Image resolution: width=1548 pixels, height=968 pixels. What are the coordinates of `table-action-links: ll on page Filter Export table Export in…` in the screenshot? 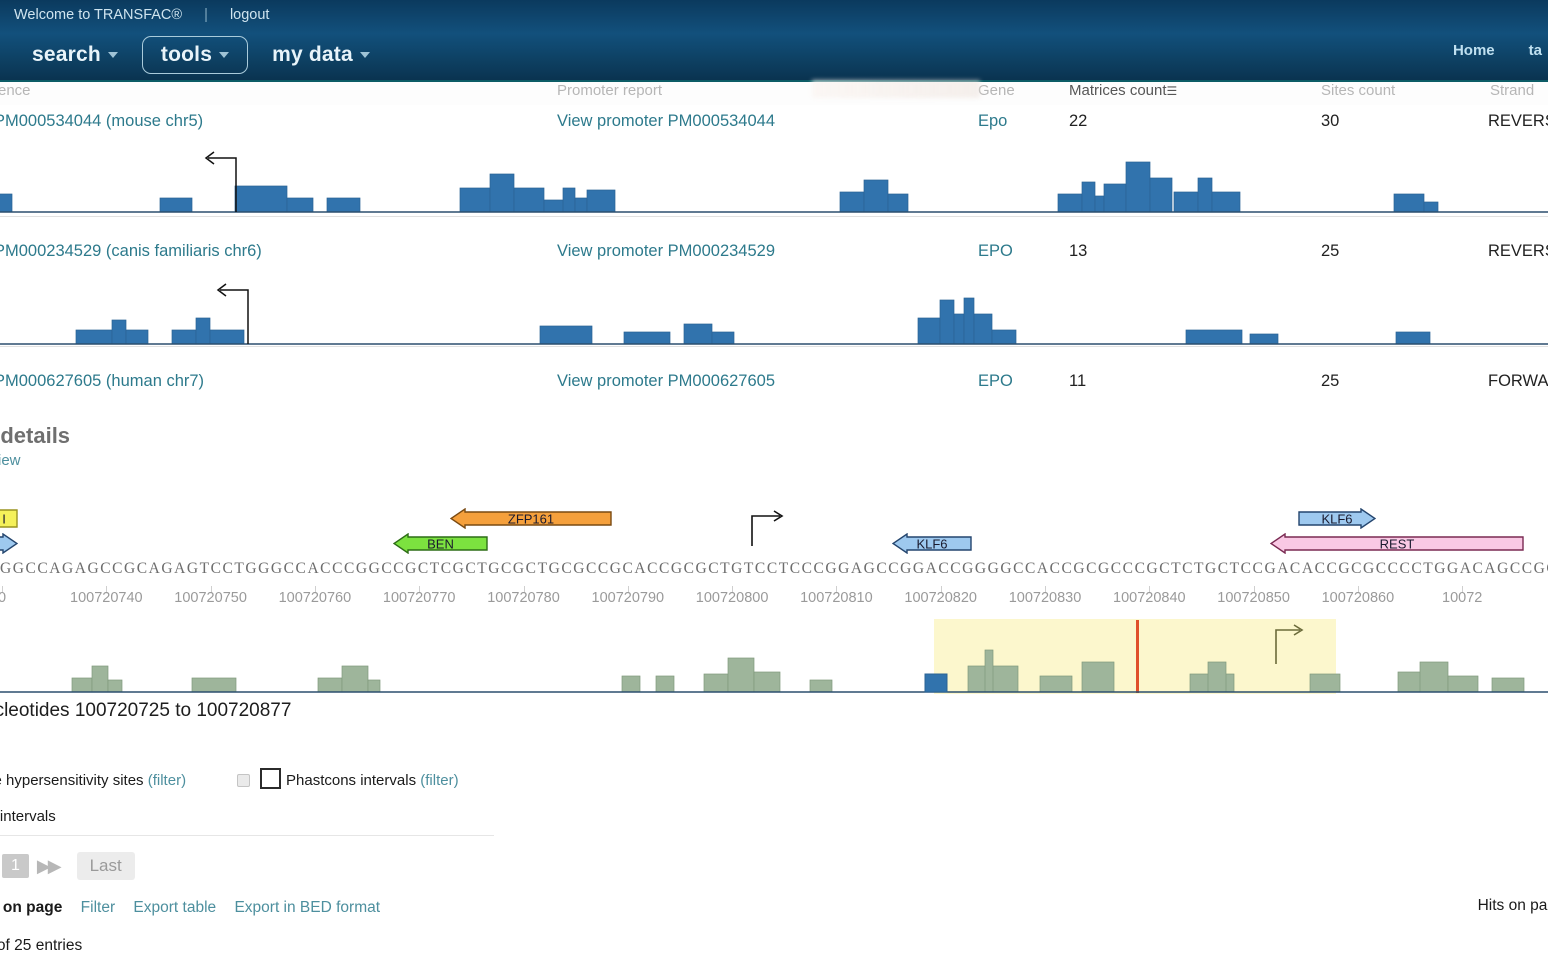 It's located at (197, 908).